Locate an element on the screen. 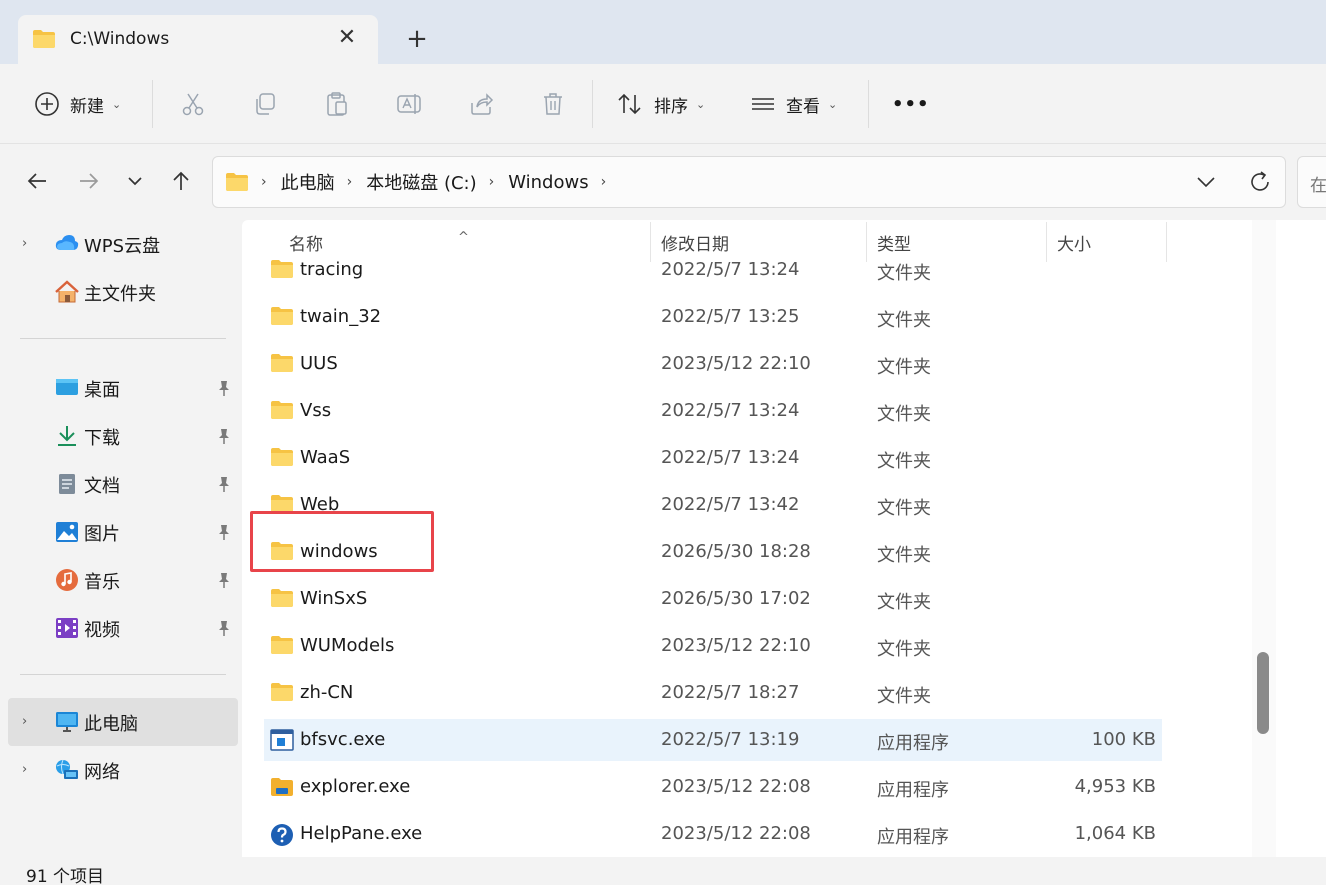 The height and width of the screenshot is (885, 1326). table-row: WaaS 2022/5/7 13:24 文件夹 is located at coordinates (713, 458).